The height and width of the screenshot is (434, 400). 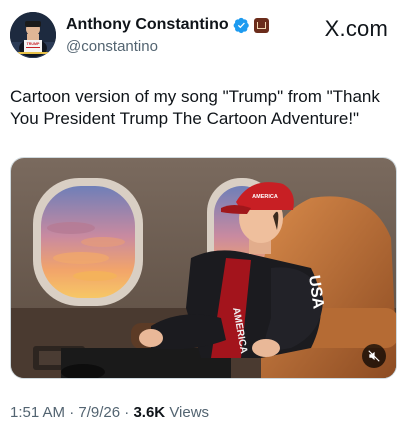 What do you see at coordinates (149, 412) in the screenshot?
I see `views-count: 3.6K` at bounding box center [149, 412].